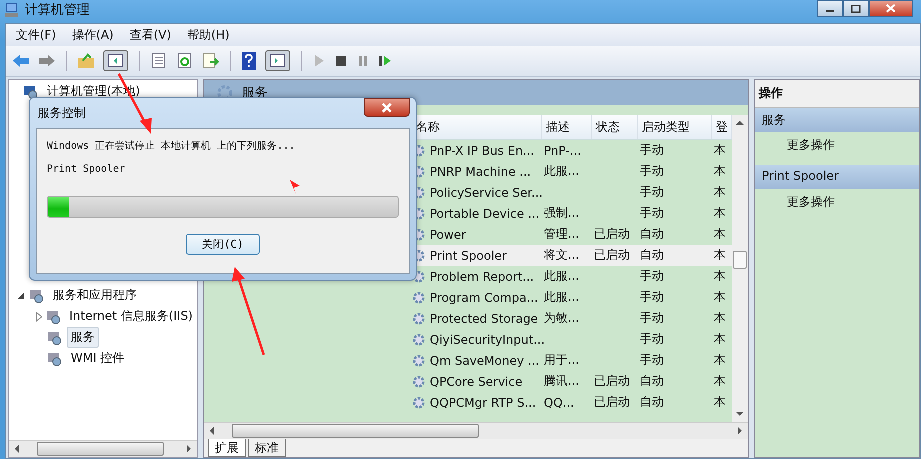  Describe the element at coordinates (612, 255) in the screenshot. I see `table-cell: 已启动` at that location.